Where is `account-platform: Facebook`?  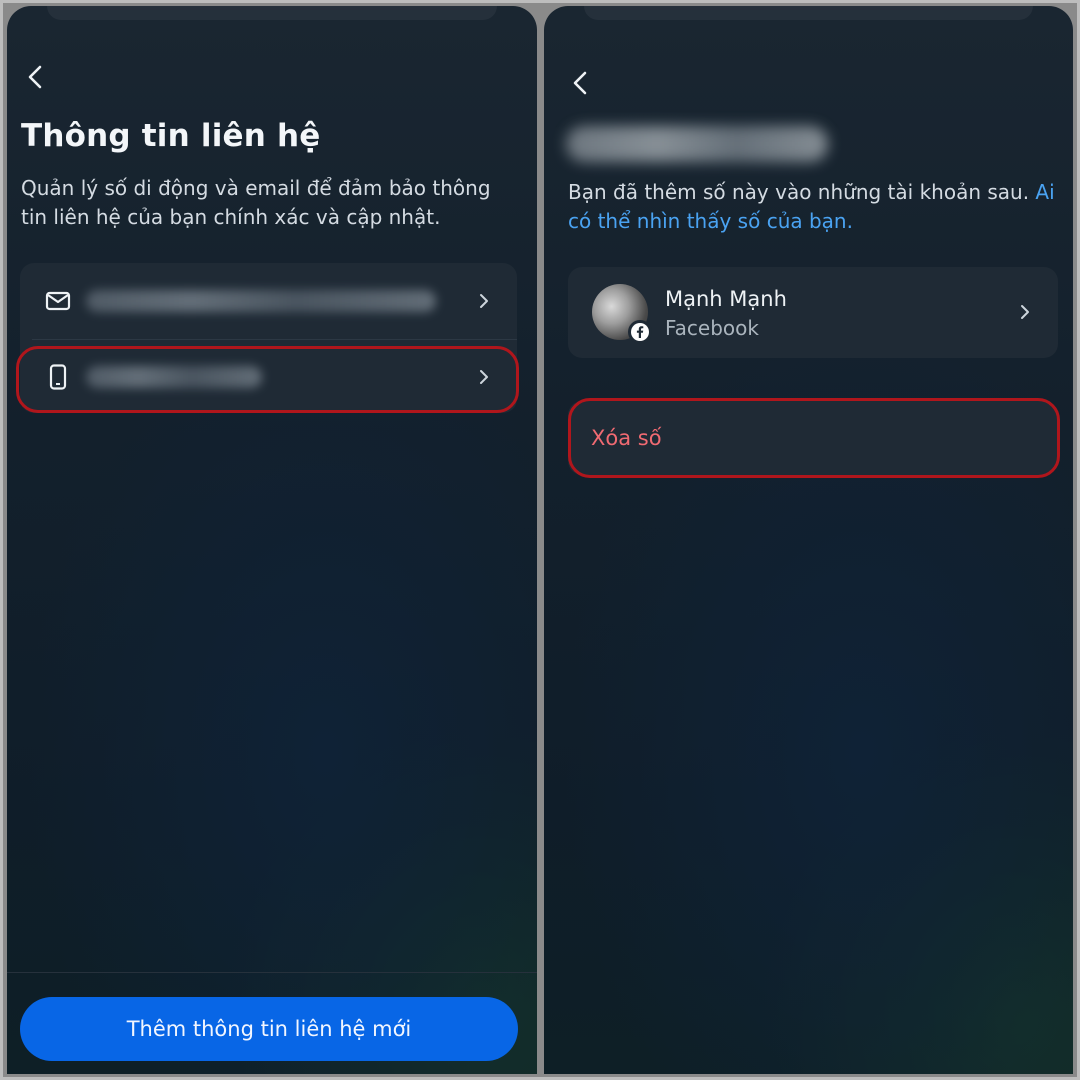
account-platform: Facebook is located at coordinates (712, 328).